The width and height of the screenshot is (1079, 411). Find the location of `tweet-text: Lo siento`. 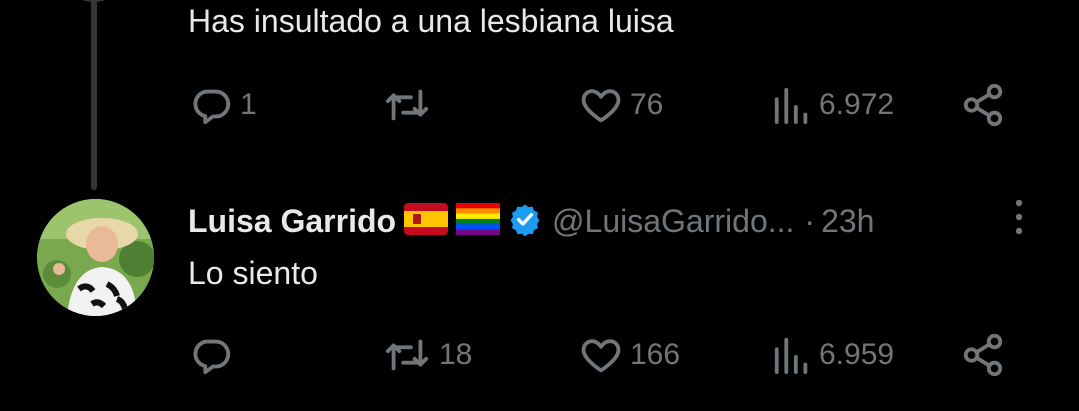

tweet-text: Lo siento is located at coordinates (253, 273).